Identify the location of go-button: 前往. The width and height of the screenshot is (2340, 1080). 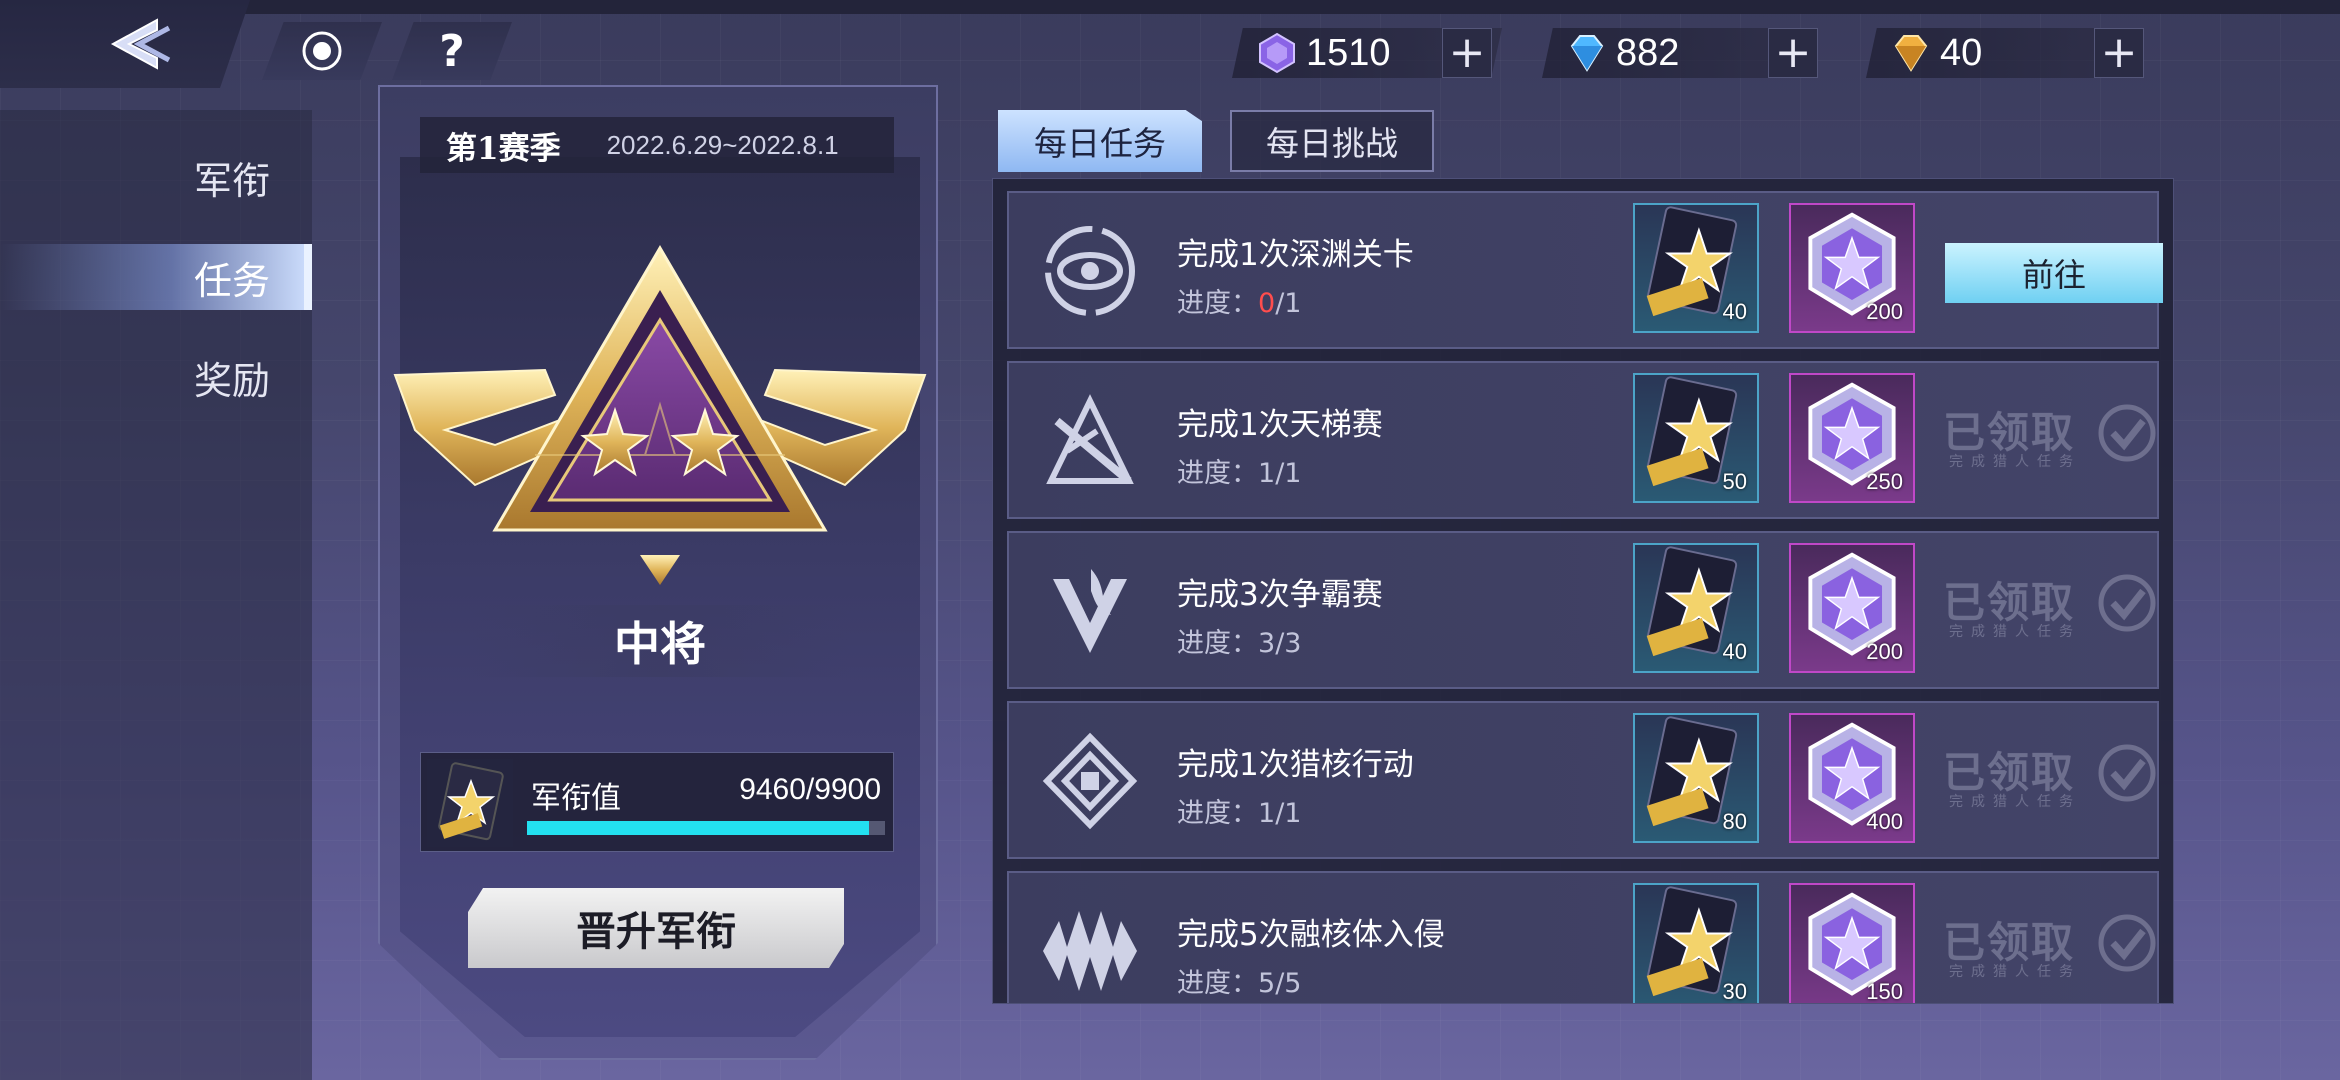
(2054, 273).